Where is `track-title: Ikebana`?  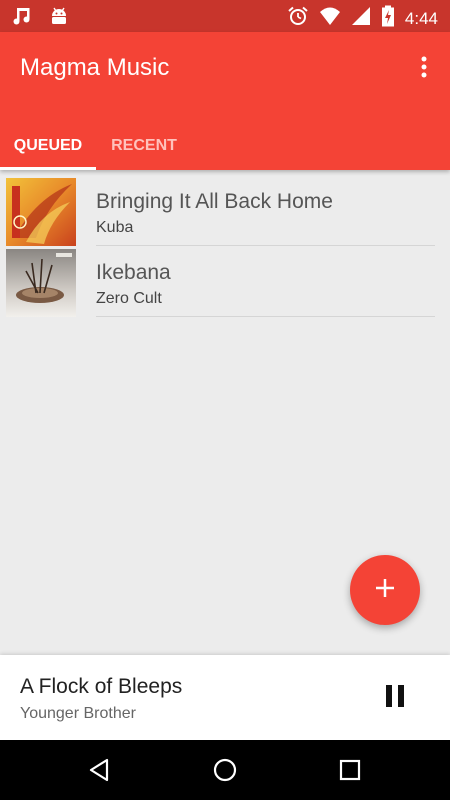
track-title: Ikebana is located at coordinates (133, 272).